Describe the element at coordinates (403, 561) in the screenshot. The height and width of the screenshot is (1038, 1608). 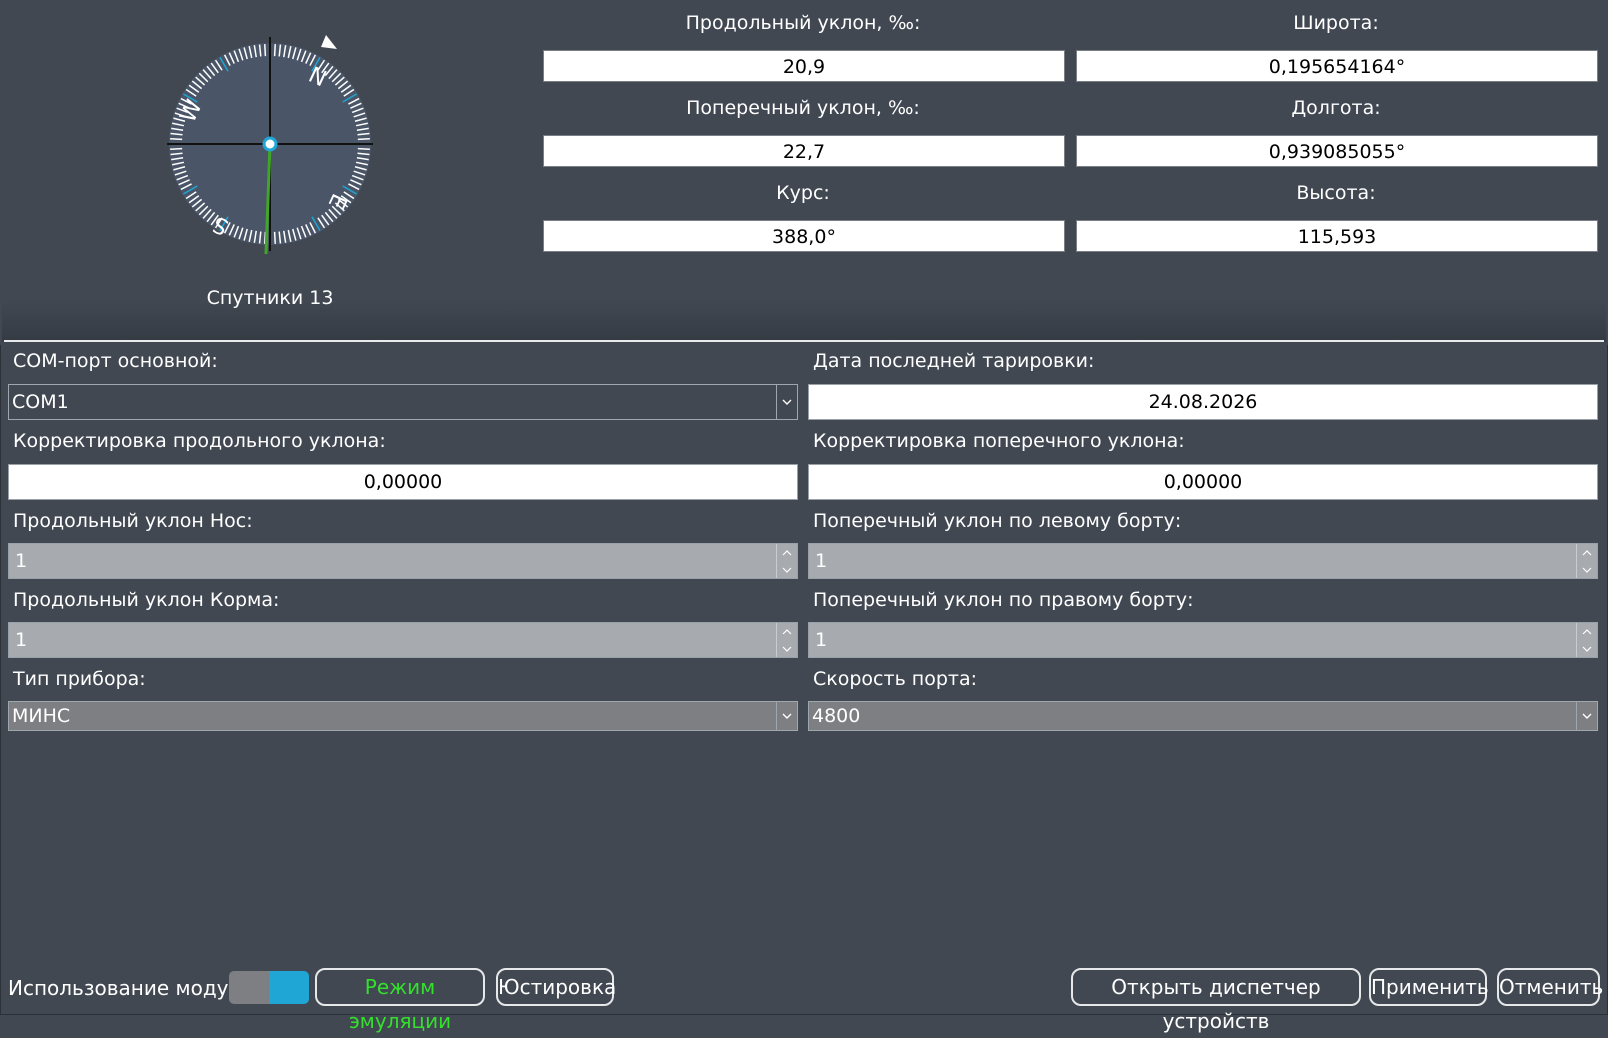
I see `long-bow-stepper: 1` at that location.